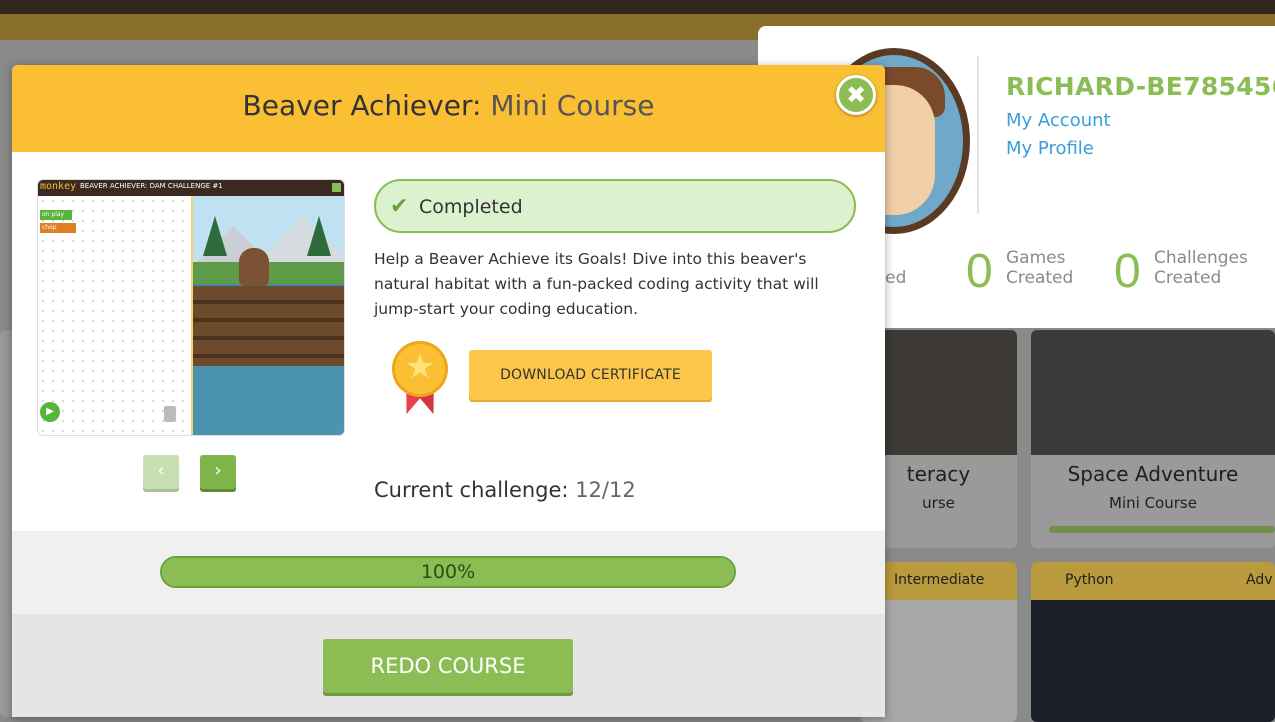 Image resolution: width=1275 pixels, height=722 pixels. I want to click on course-card-python: Python Adv, so click(1153, 642).